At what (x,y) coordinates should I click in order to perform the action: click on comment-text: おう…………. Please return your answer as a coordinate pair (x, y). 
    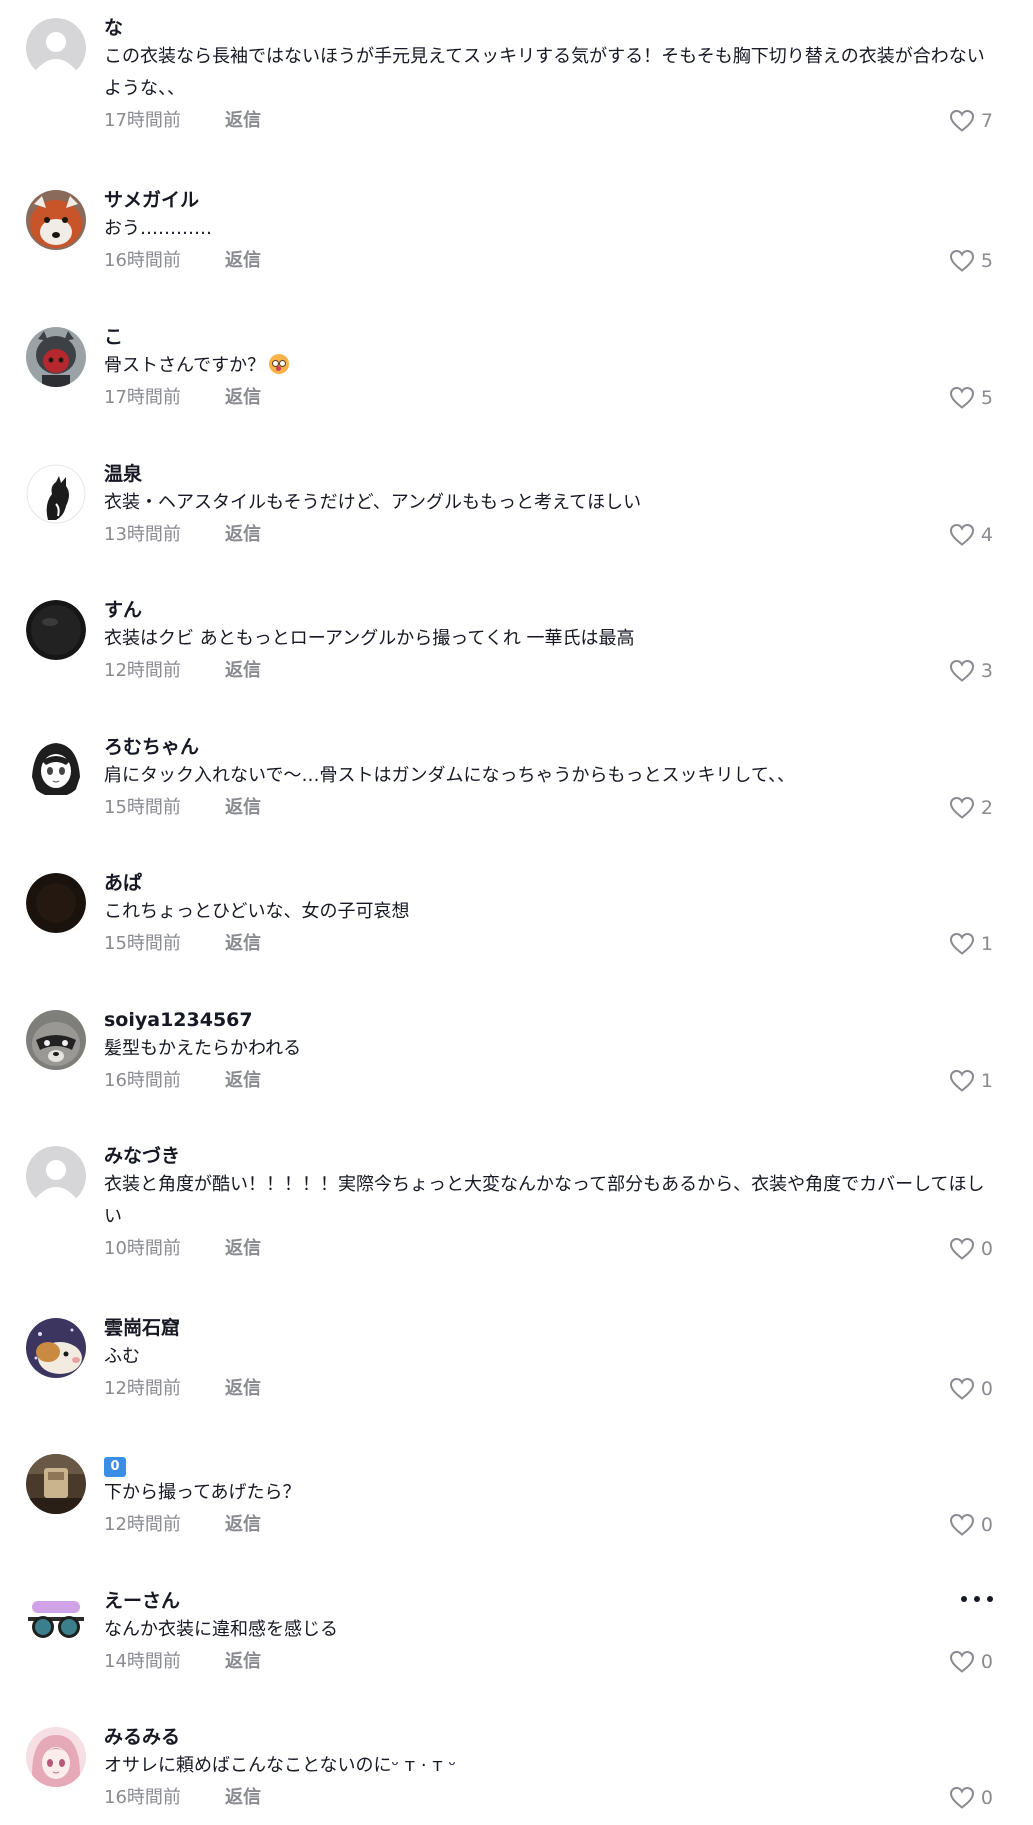
    Looking at the image, I should click on (158, 228).